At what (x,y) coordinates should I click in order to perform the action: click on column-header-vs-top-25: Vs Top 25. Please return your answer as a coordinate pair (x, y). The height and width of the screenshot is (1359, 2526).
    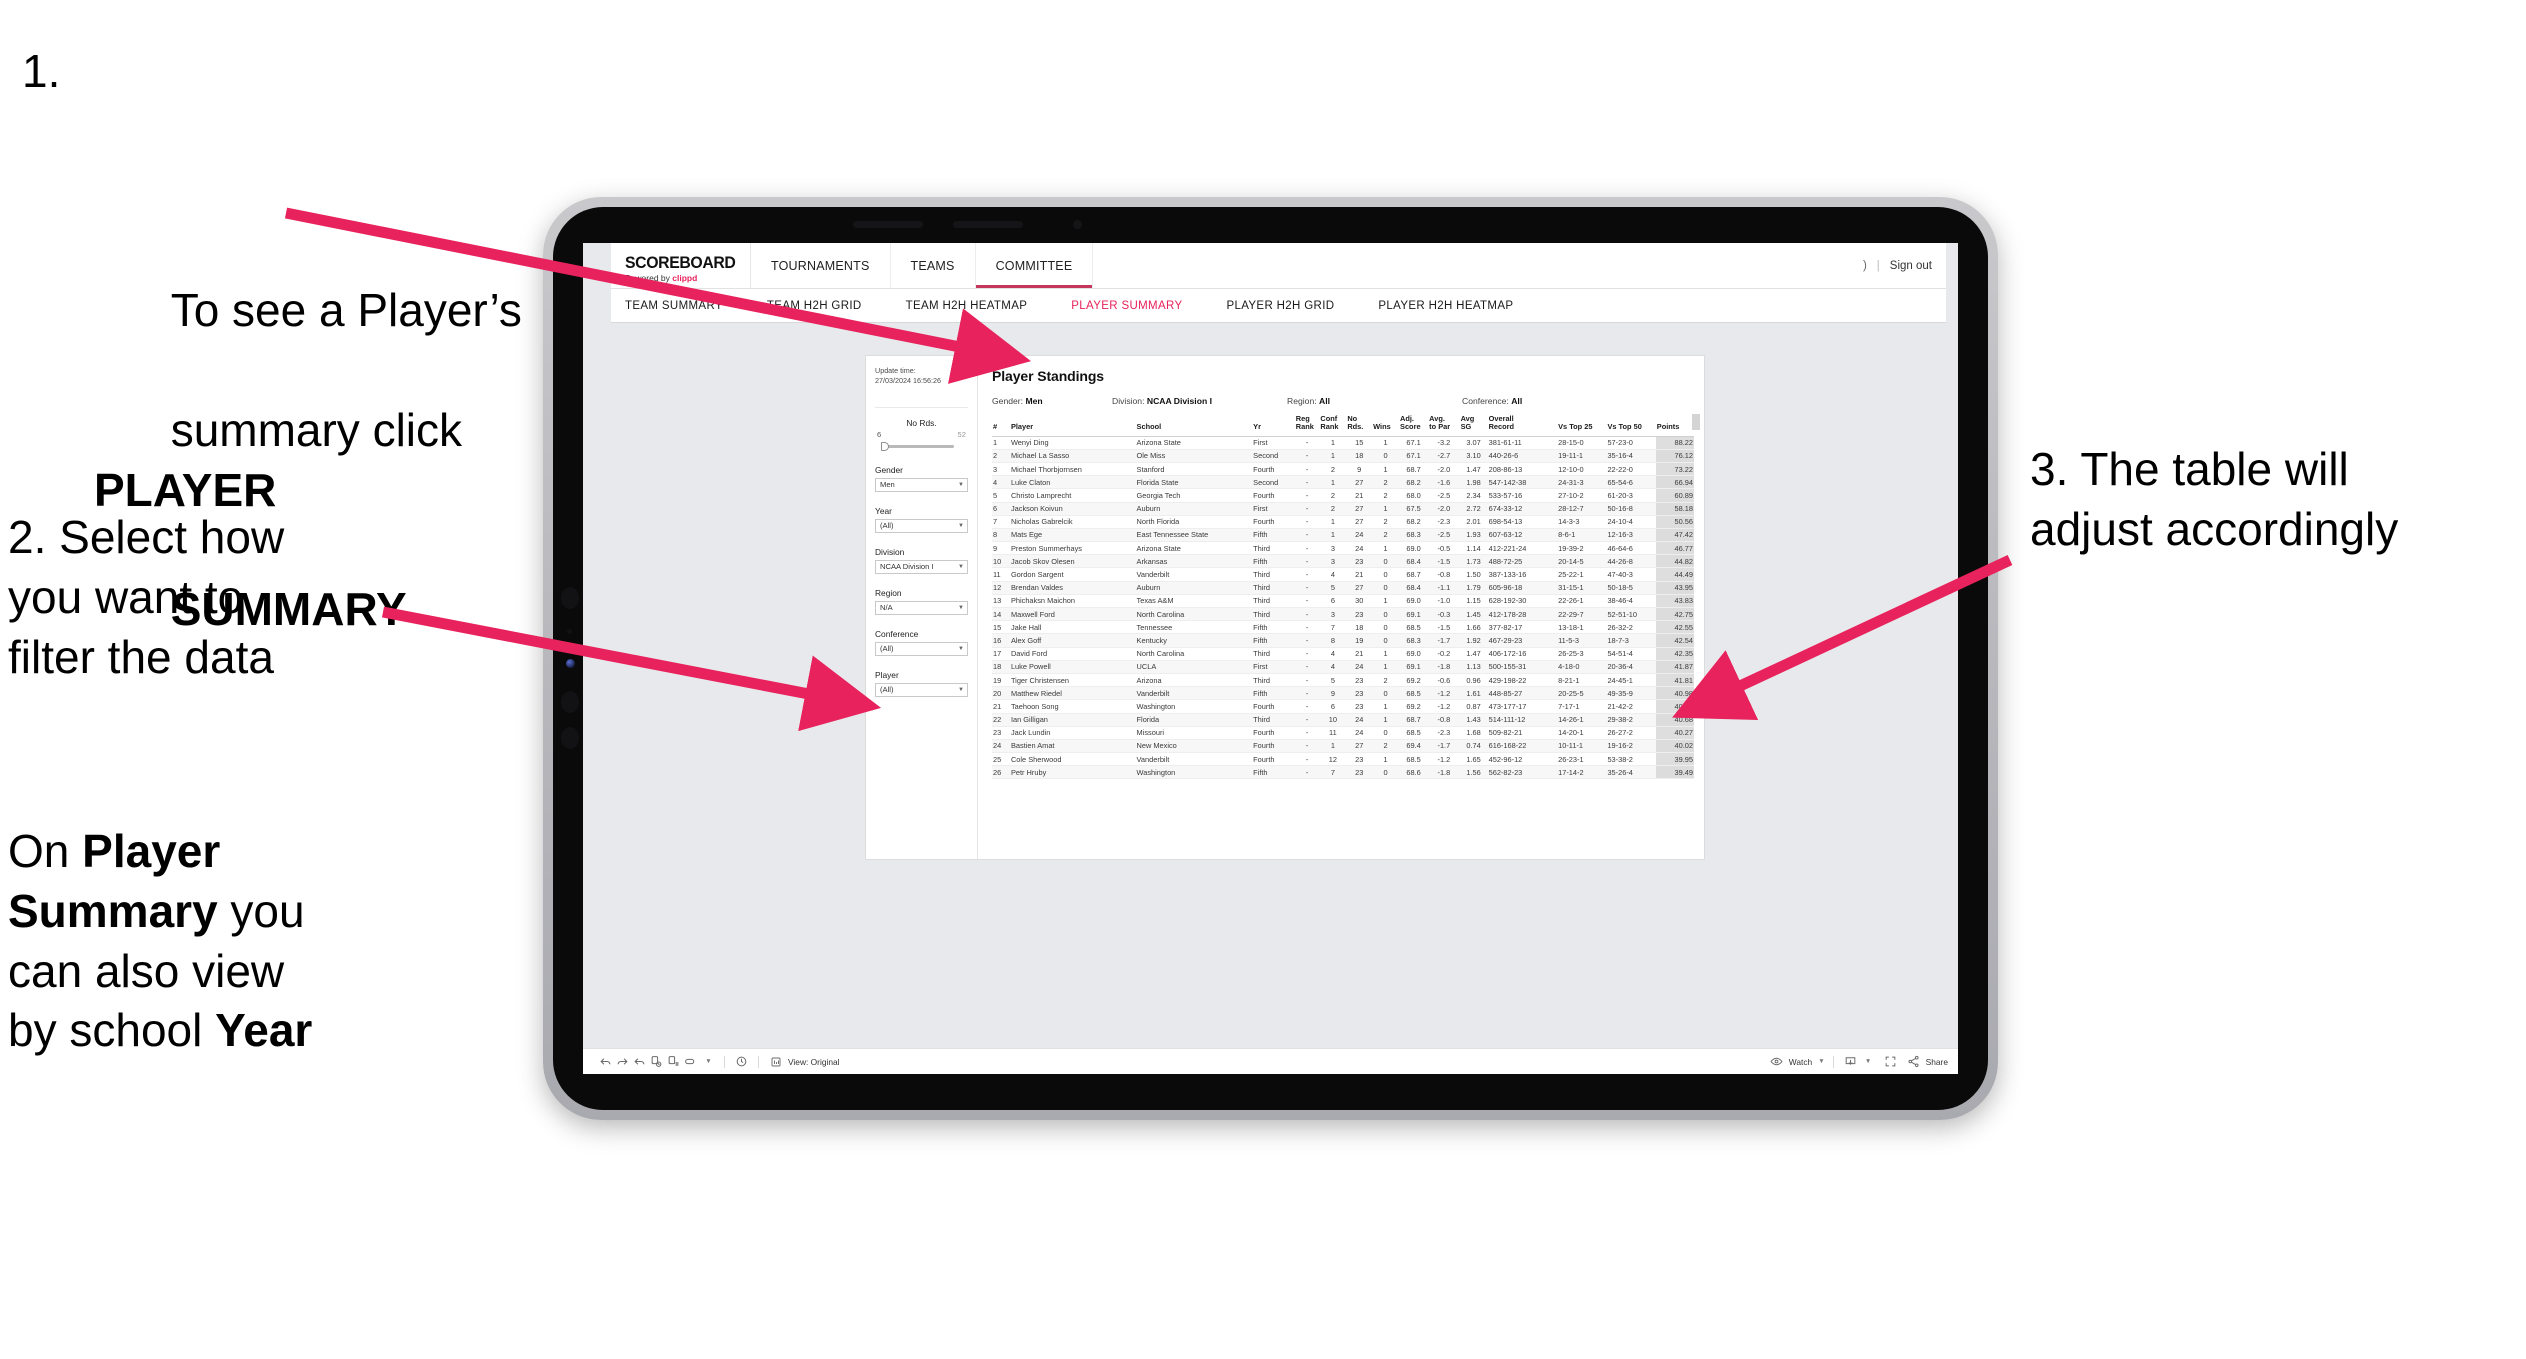
    Looking at the image, I should click on (1582, 426).